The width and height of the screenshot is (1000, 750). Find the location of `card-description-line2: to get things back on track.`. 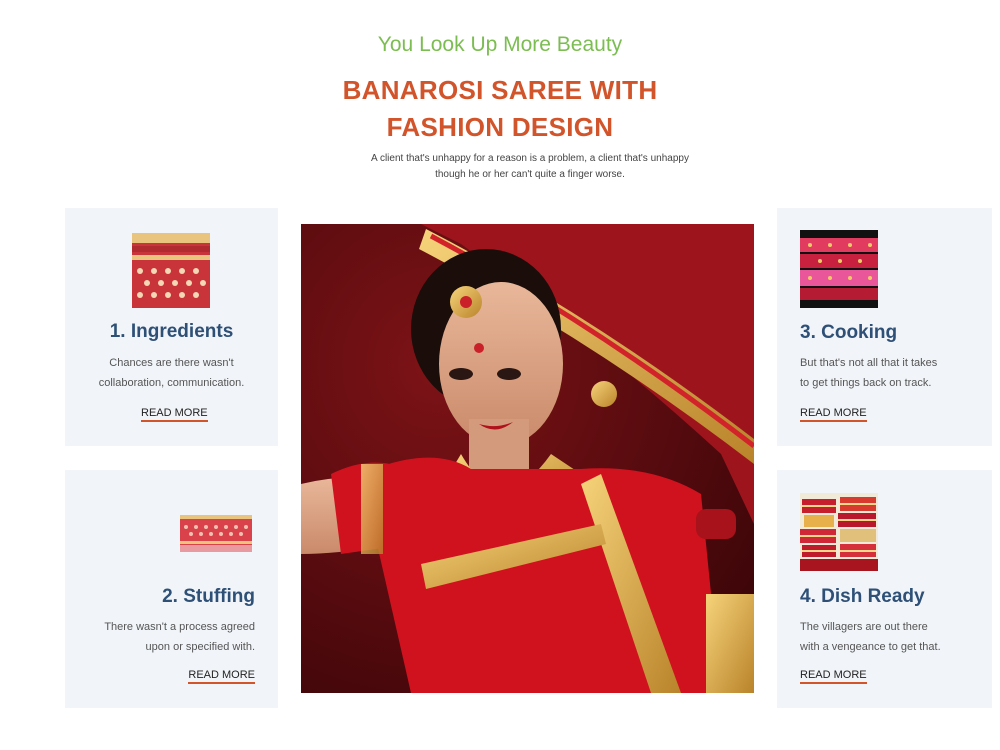

card-description-line2: to get things back on track. is located at coordinates (866, 383).